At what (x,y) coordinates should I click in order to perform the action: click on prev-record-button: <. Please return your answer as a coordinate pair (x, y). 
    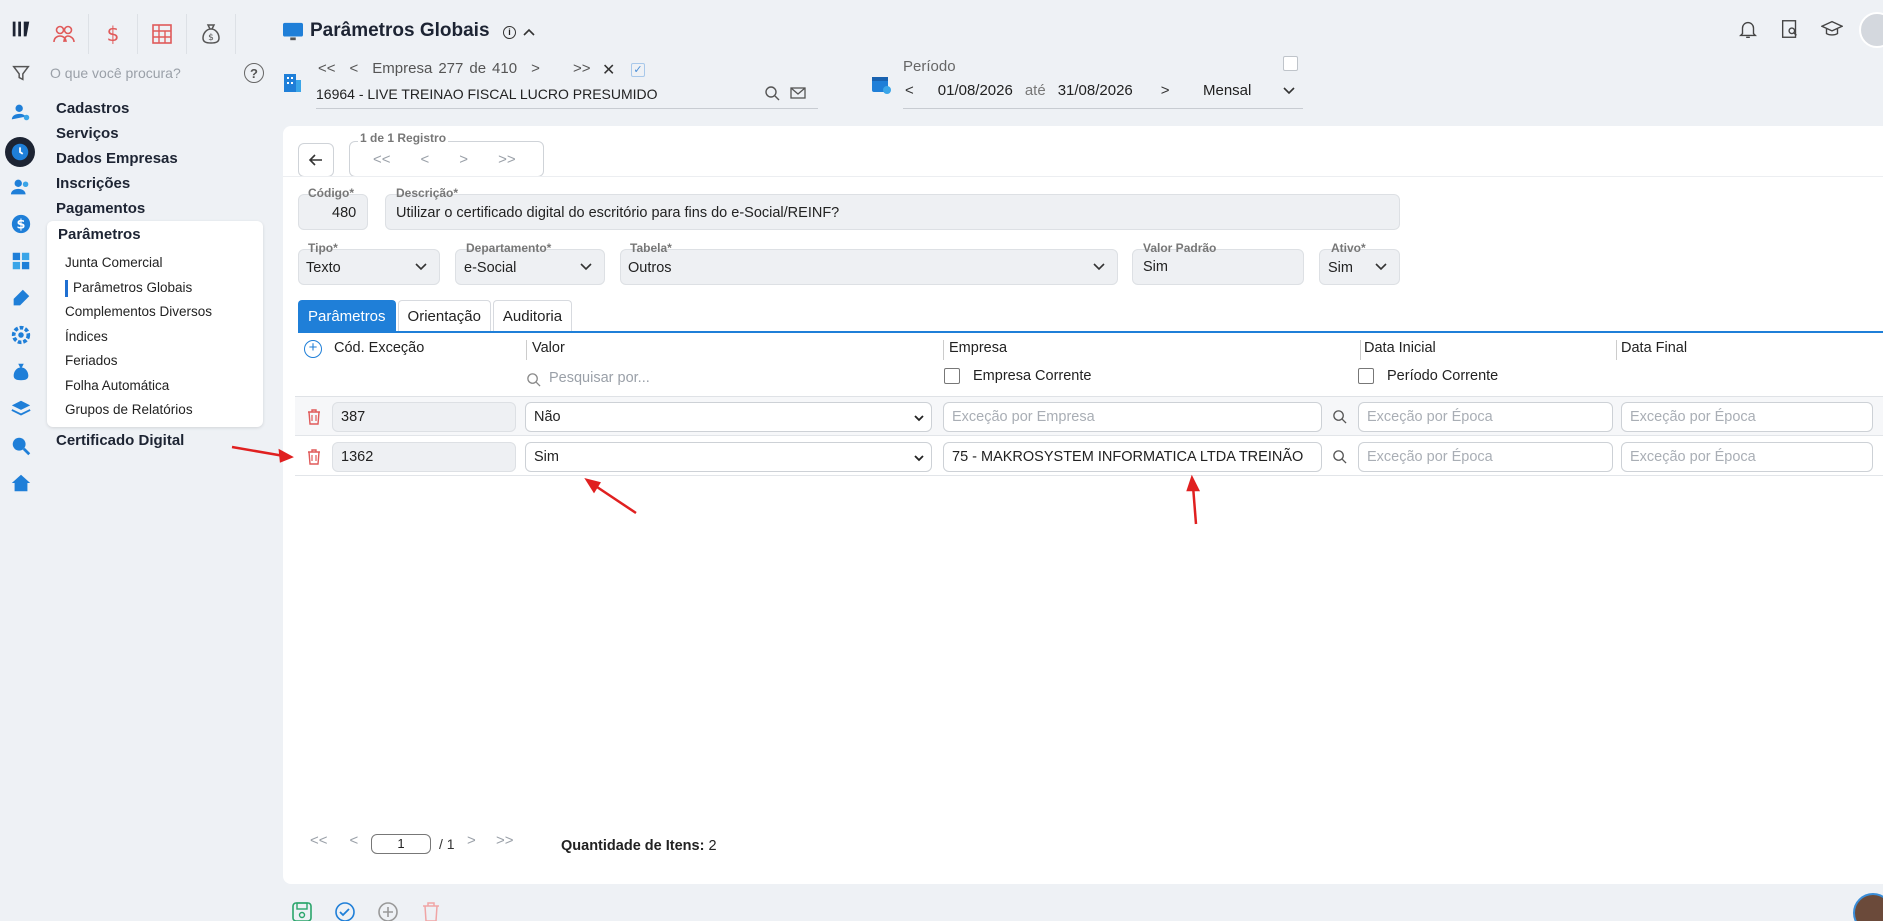
    Looking at the image, I should click on (425, 159).